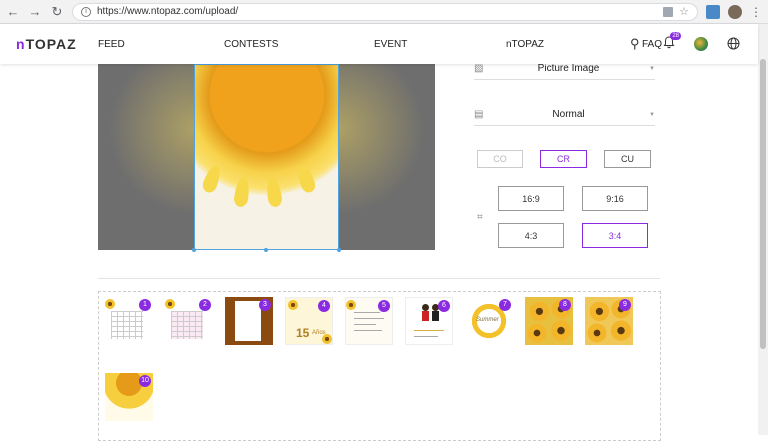  I want to click on wreath-text: Summer, so click(487, 320).